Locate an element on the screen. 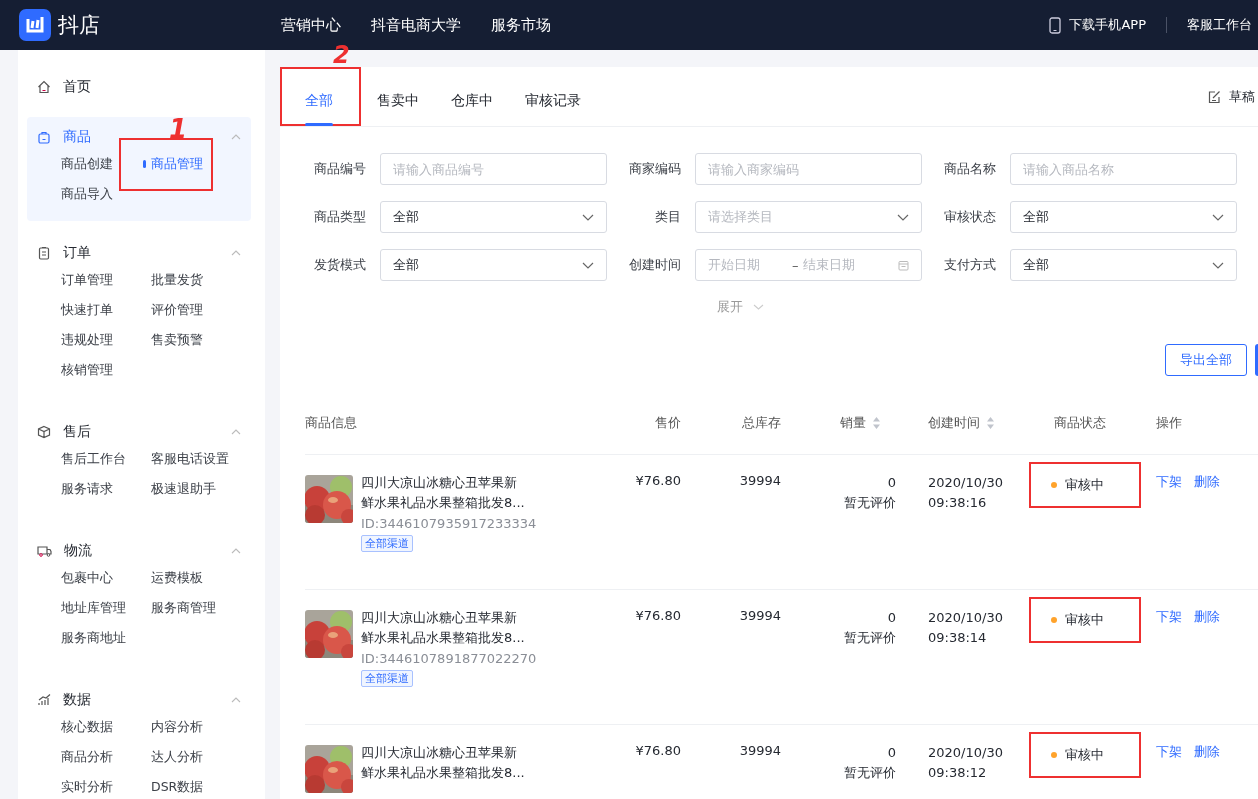 The height and width of the screenshot is (799, 1258). phone-icon is located at coordinates (1055, 25).